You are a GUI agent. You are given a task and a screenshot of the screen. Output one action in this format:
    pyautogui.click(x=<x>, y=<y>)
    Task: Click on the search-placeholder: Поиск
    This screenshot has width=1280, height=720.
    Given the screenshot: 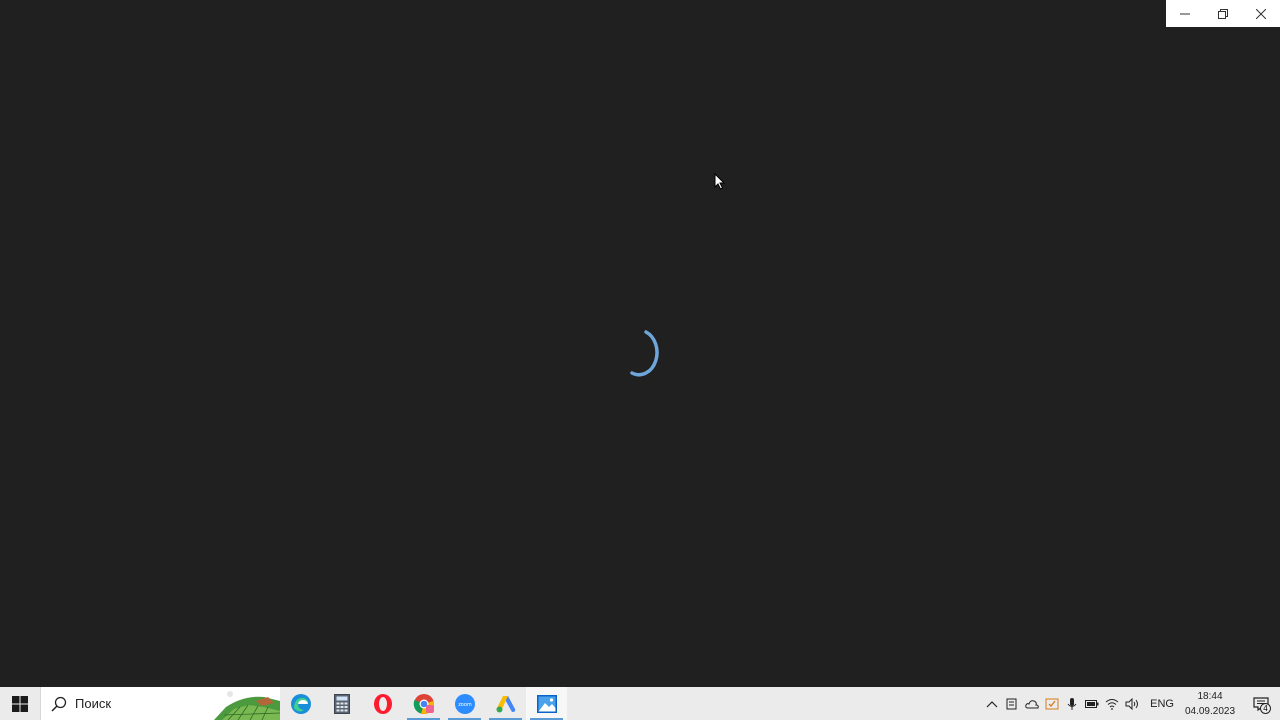 What is the action you would take?
    pyautogui.click(x=93, y=703)
    